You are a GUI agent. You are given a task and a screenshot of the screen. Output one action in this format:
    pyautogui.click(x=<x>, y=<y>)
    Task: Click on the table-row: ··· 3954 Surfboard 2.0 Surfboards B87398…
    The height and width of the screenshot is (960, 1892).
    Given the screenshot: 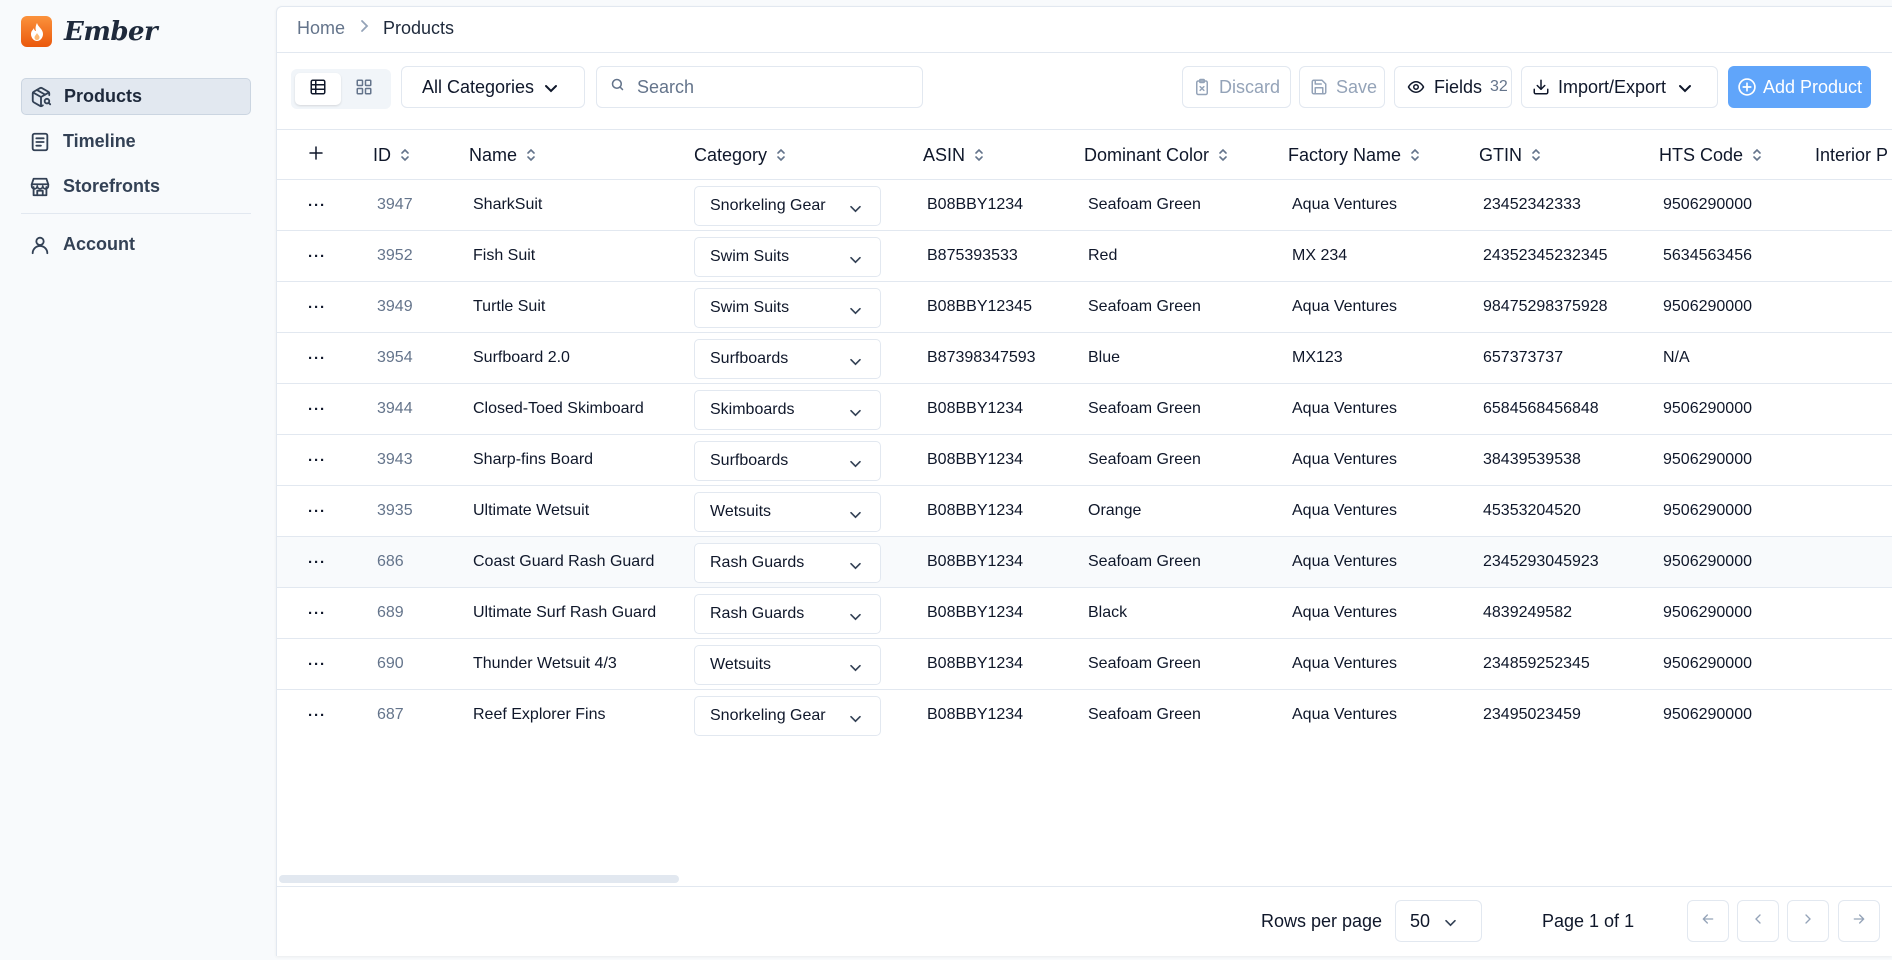 What is the action you would take?
    pyautogui.click(x=1084, y=358)
    